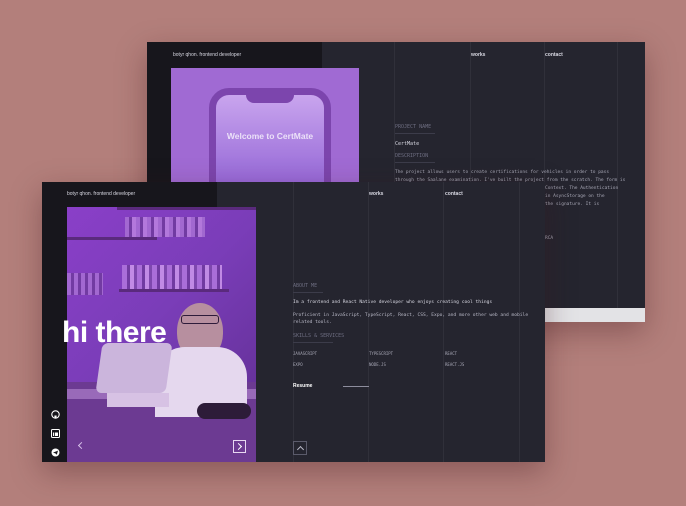 This screenshot has width=686, height=506. I want to click on telegram-icon, so click(55, 449).